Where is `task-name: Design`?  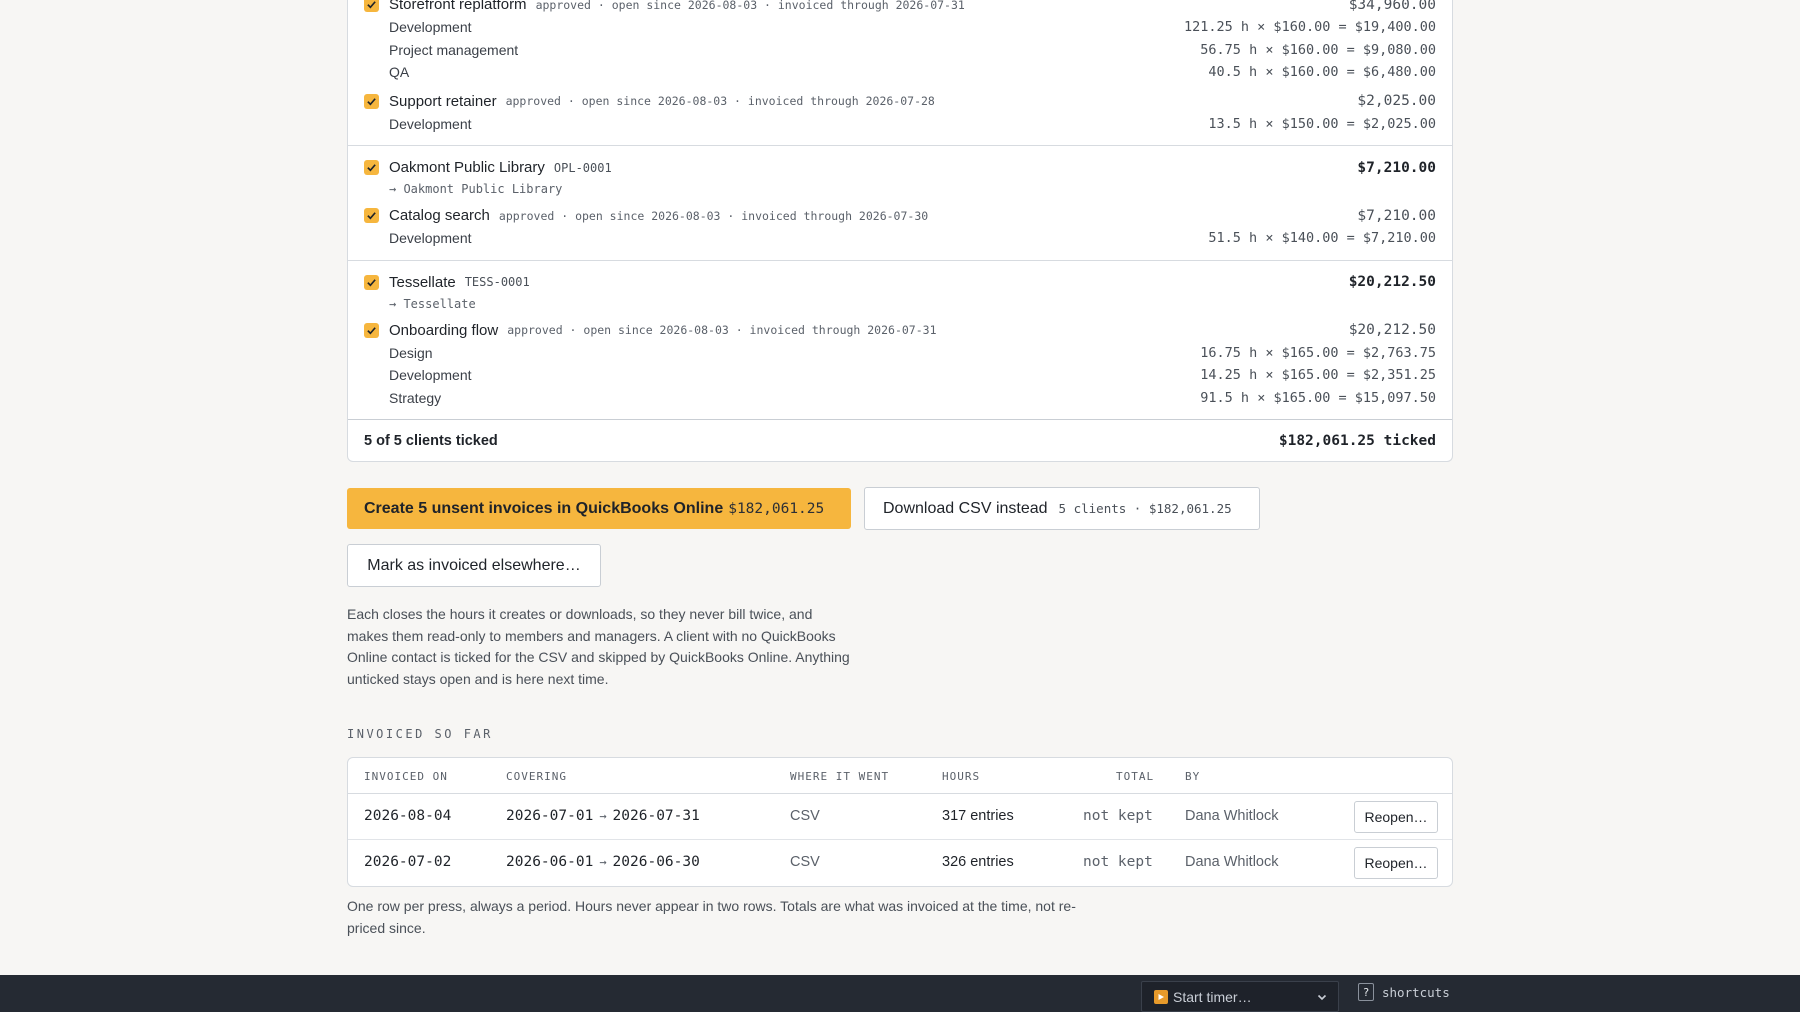 task-name: Design is located at coordinates (411, 352).